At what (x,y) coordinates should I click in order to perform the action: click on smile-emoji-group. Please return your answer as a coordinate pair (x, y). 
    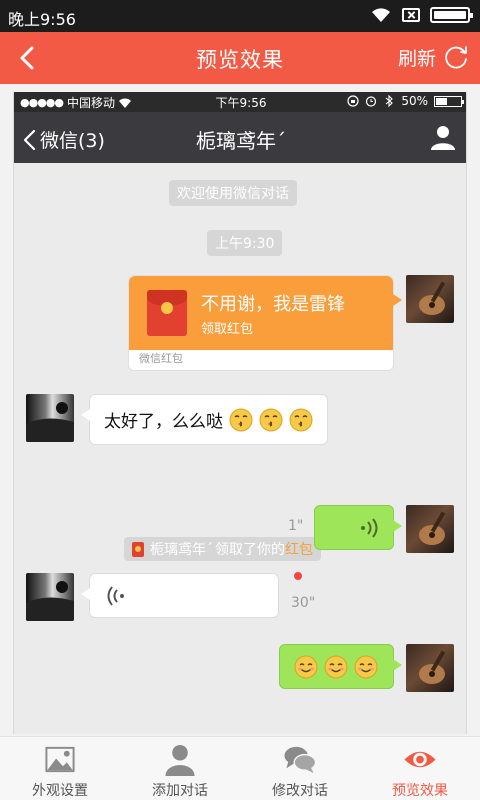
    Looking at the image, I should click on (336, 667).